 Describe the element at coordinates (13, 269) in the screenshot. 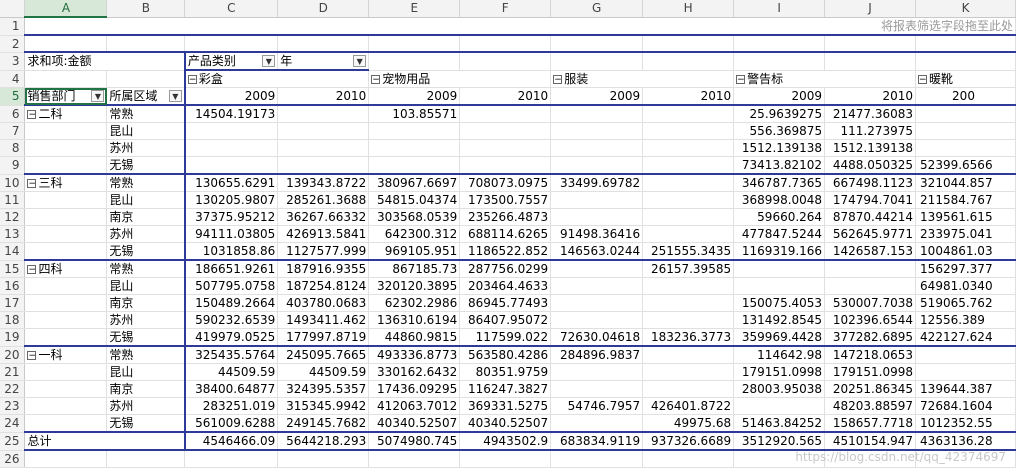

I see `row-header: 15` at that location.